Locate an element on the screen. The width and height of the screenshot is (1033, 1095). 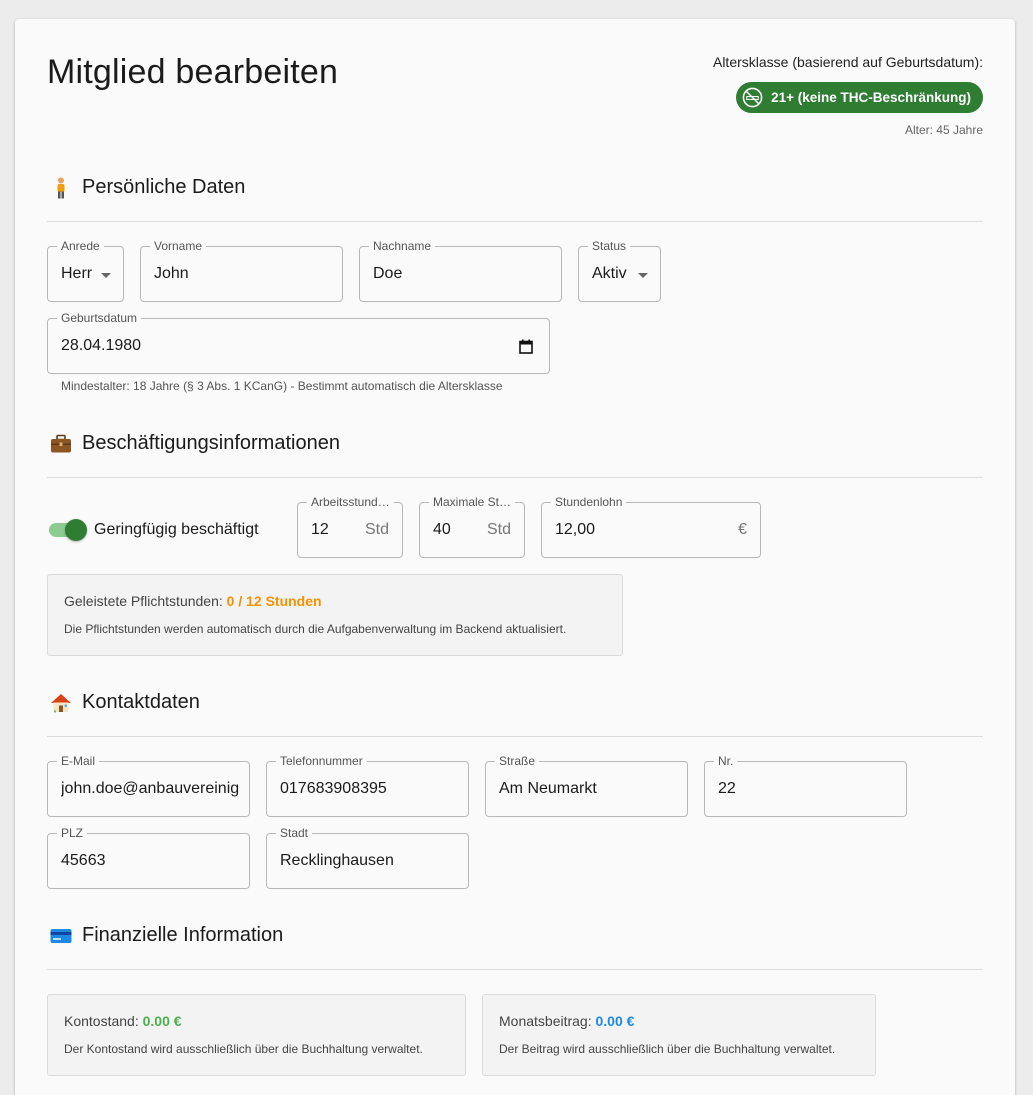
monatsbeitrag-line: Monatsbeitrag: 0.00 € is located at coordinates (566, 1021).